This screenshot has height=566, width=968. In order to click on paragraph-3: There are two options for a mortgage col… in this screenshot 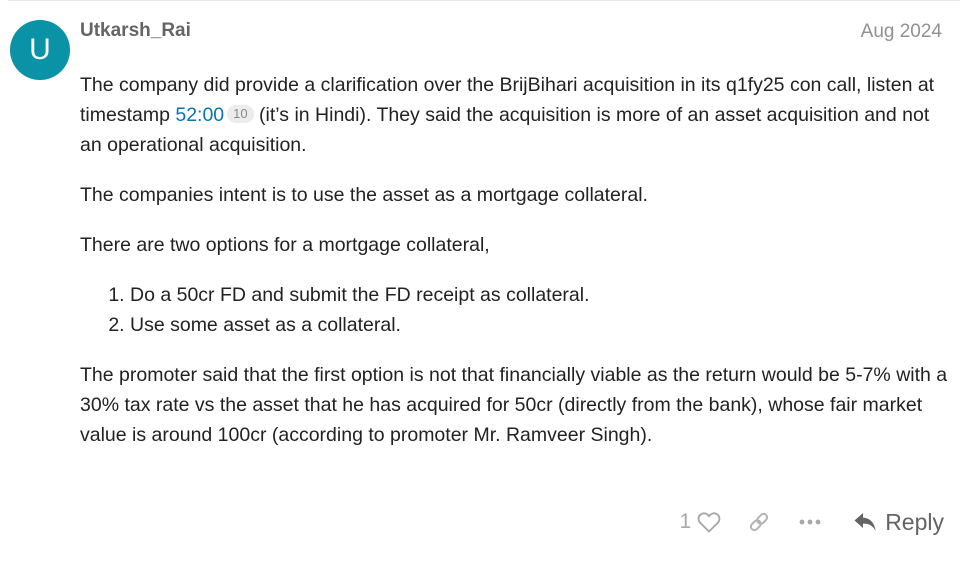, I will do `click(285, 245)`.